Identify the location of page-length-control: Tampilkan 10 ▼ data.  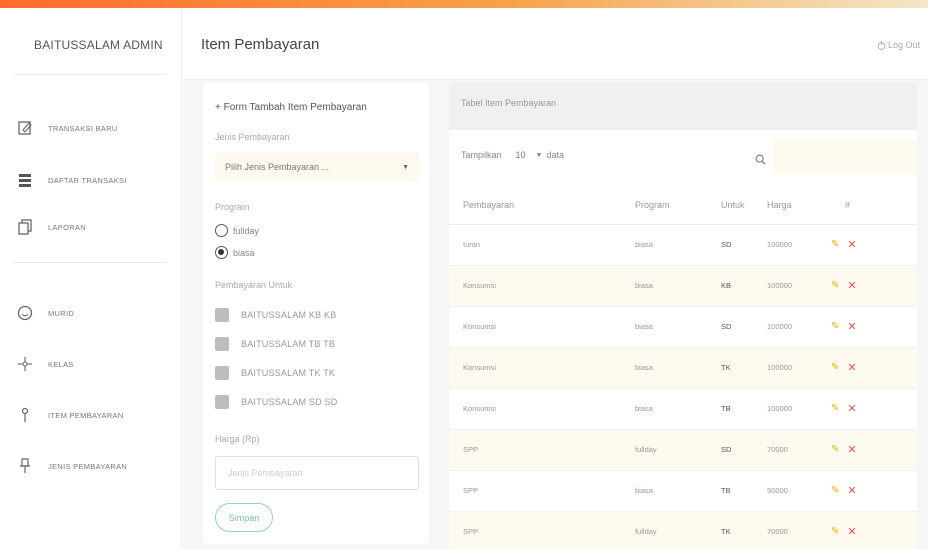
(512, 155).